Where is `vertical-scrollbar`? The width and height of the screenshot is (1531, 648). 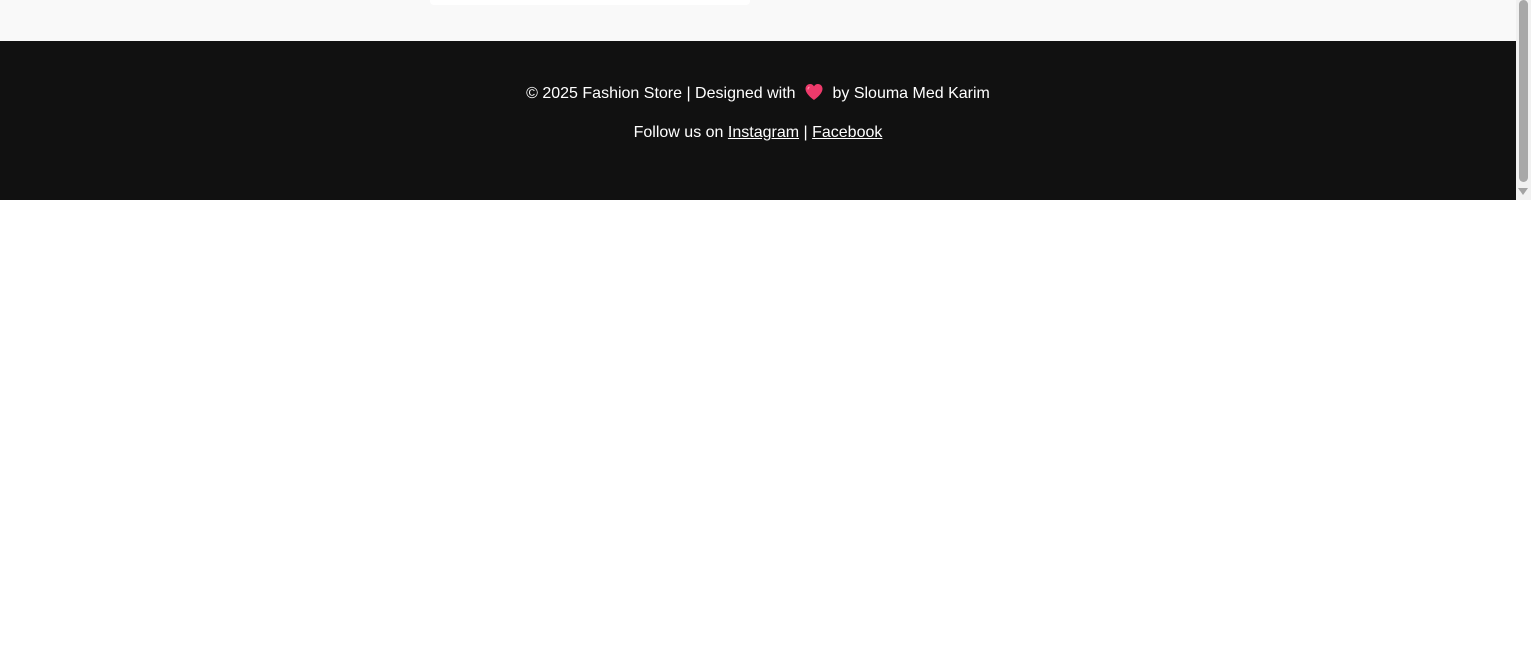 vertical-scrollbar is located at coordinates (1523, 100).